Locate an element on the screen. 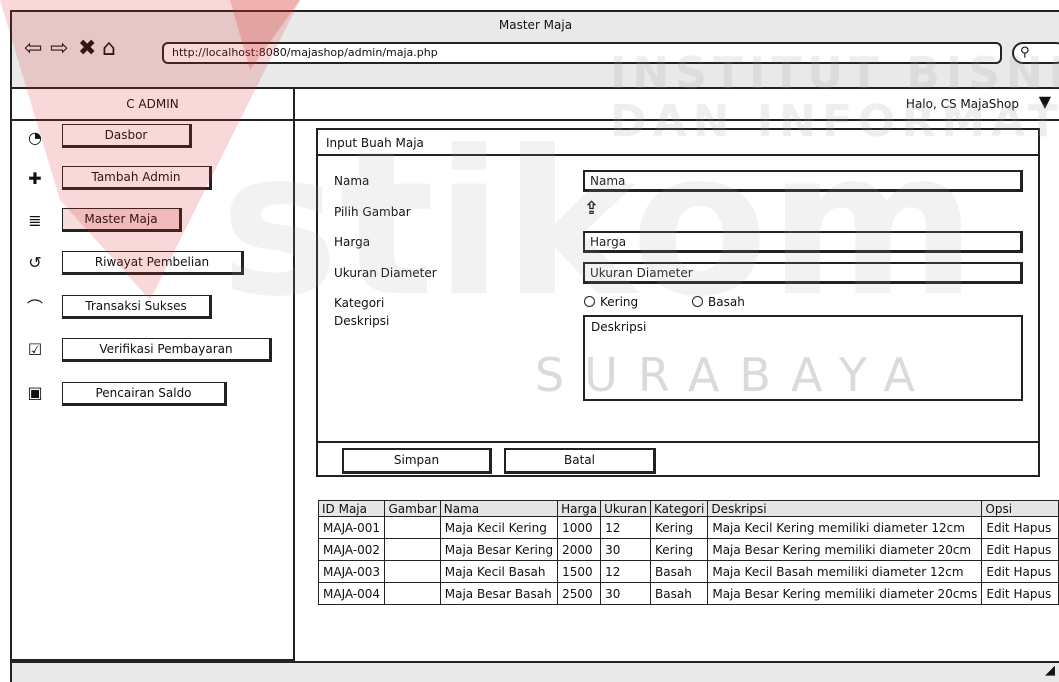  sidebar-item-verifikasi-pembayaran: Verifikasi Pembayaran is located at coordinates (167, 350).